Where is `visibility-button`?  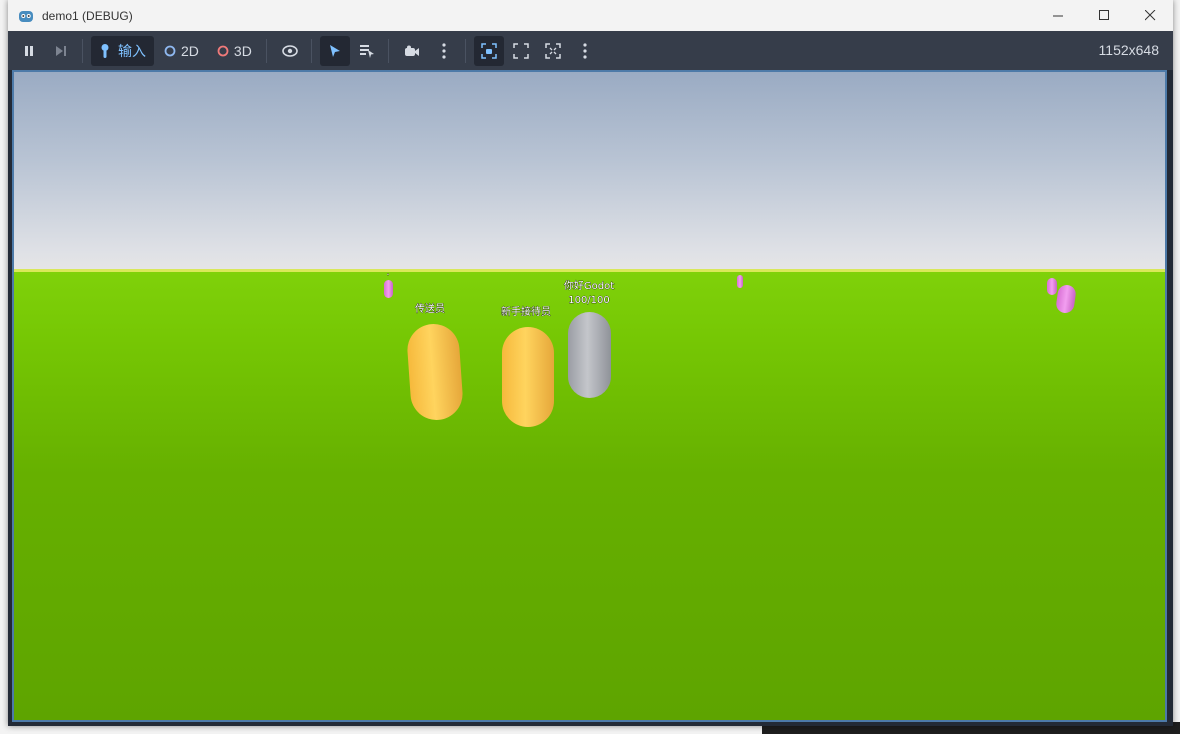 visibility-button is located at coordinates (290, 51).